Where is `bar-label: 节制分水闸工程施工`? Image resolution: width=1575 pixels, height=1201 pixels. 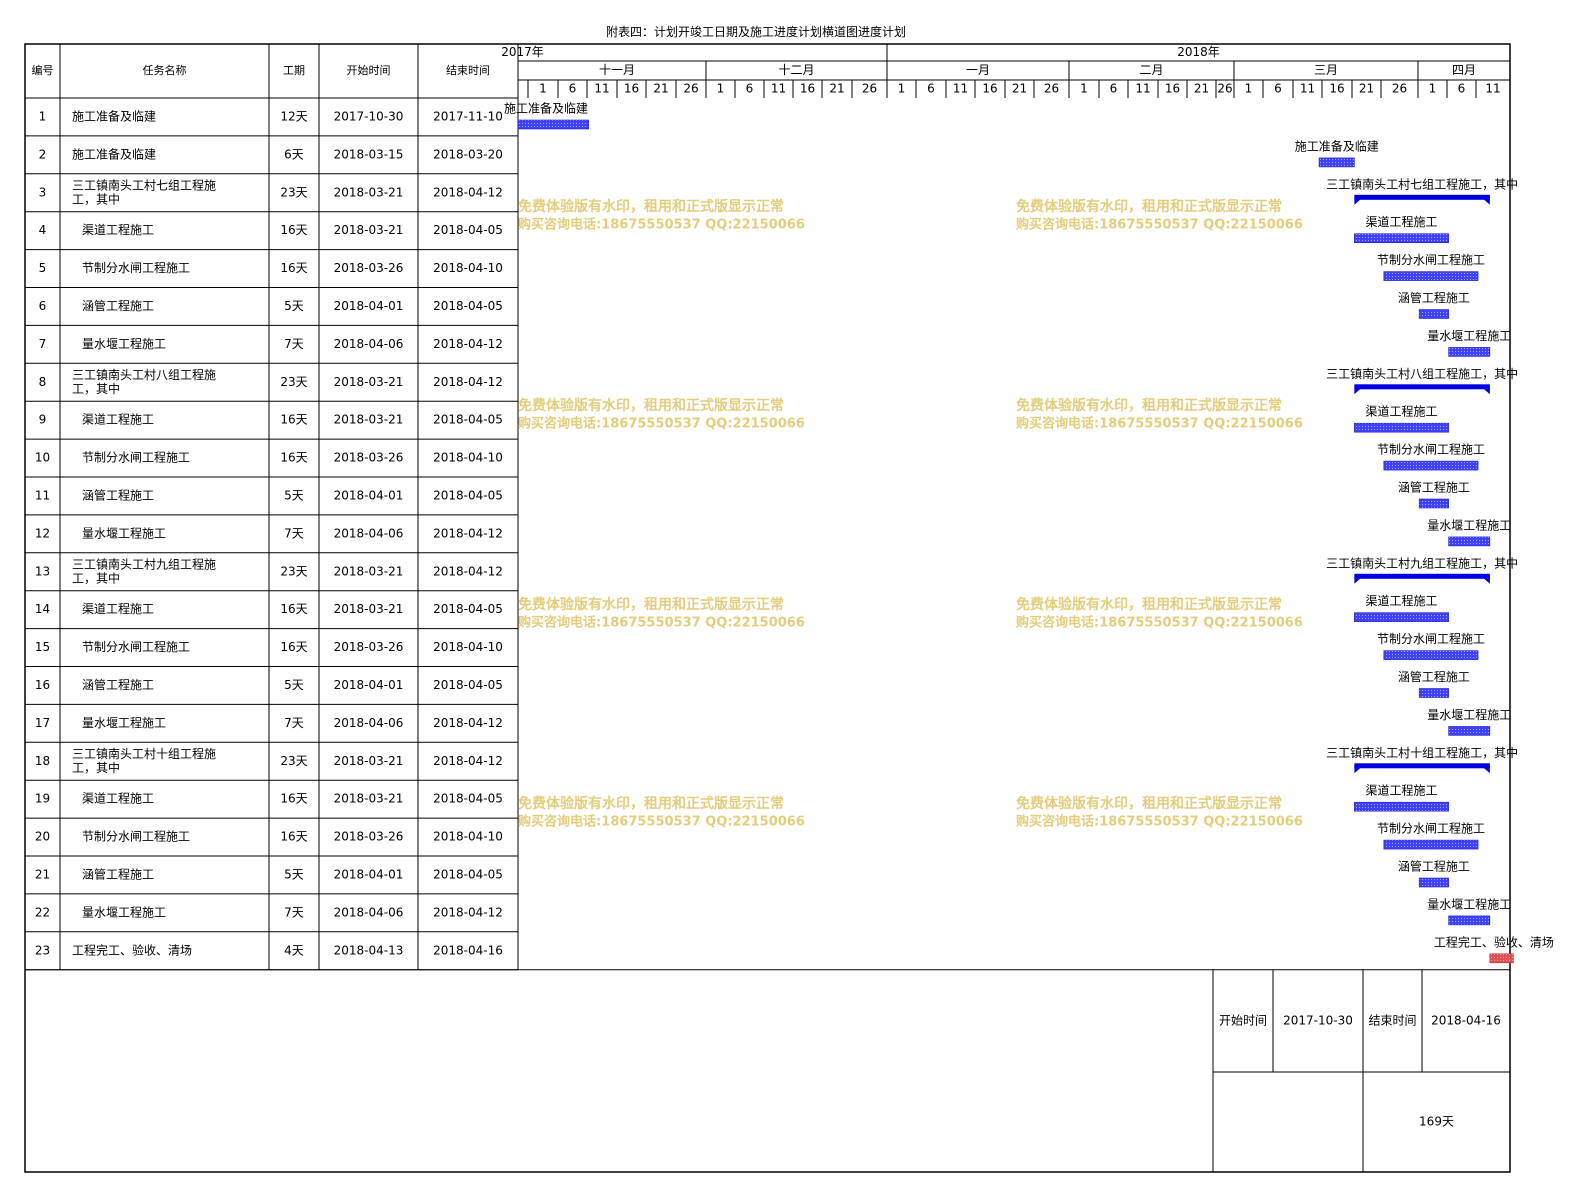
bar-label: 节制分水闸工程施工 is located at coordinates (1431, 828).